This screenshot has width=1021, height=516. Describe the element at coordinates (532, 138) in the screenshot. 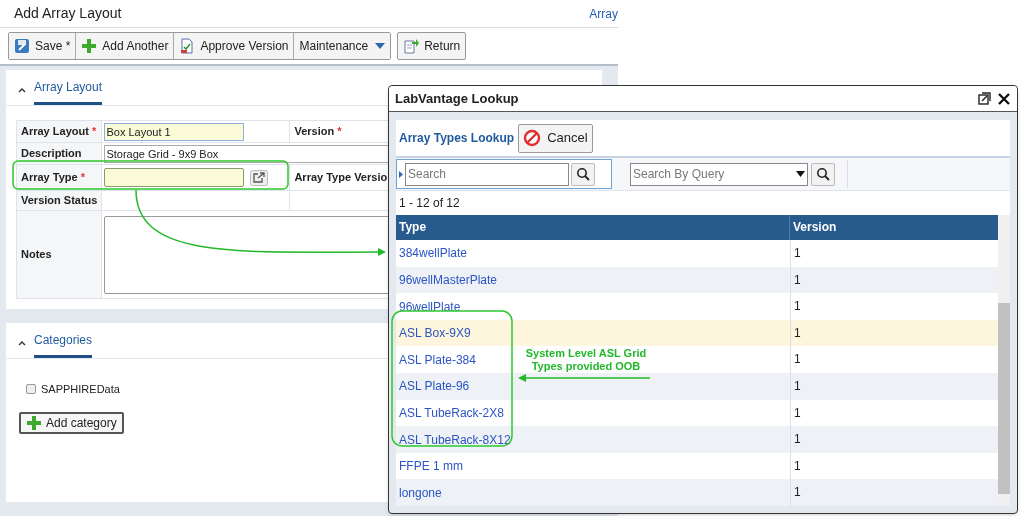

I see `prohibited-icon` at that location.